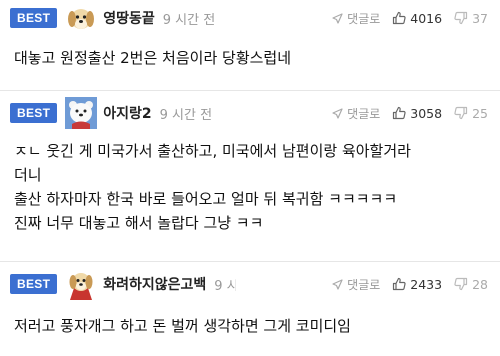  I want to click on downvote-button: 28, so click(471, 284).